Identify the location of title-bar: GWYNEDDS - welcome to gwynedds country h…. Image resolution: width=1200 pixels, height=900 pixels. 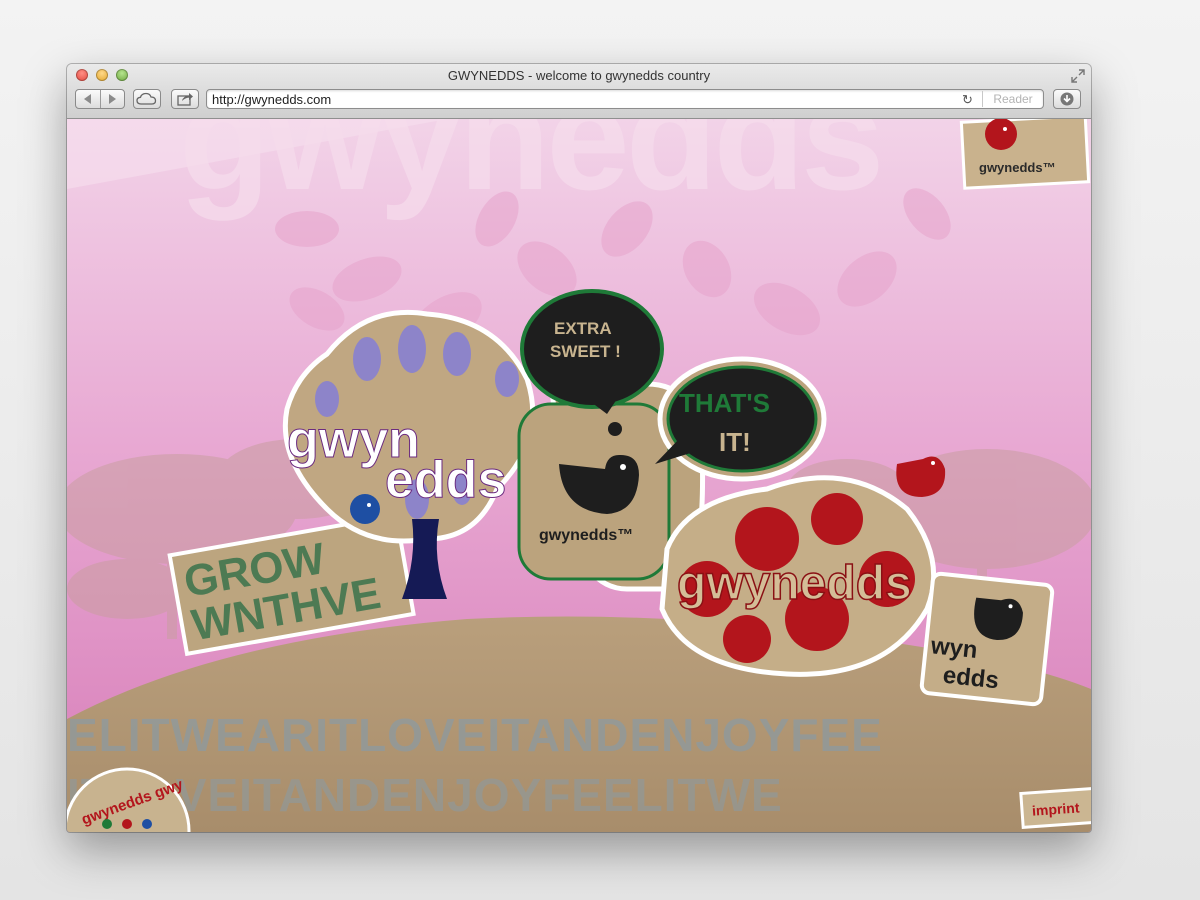
(579, 91).